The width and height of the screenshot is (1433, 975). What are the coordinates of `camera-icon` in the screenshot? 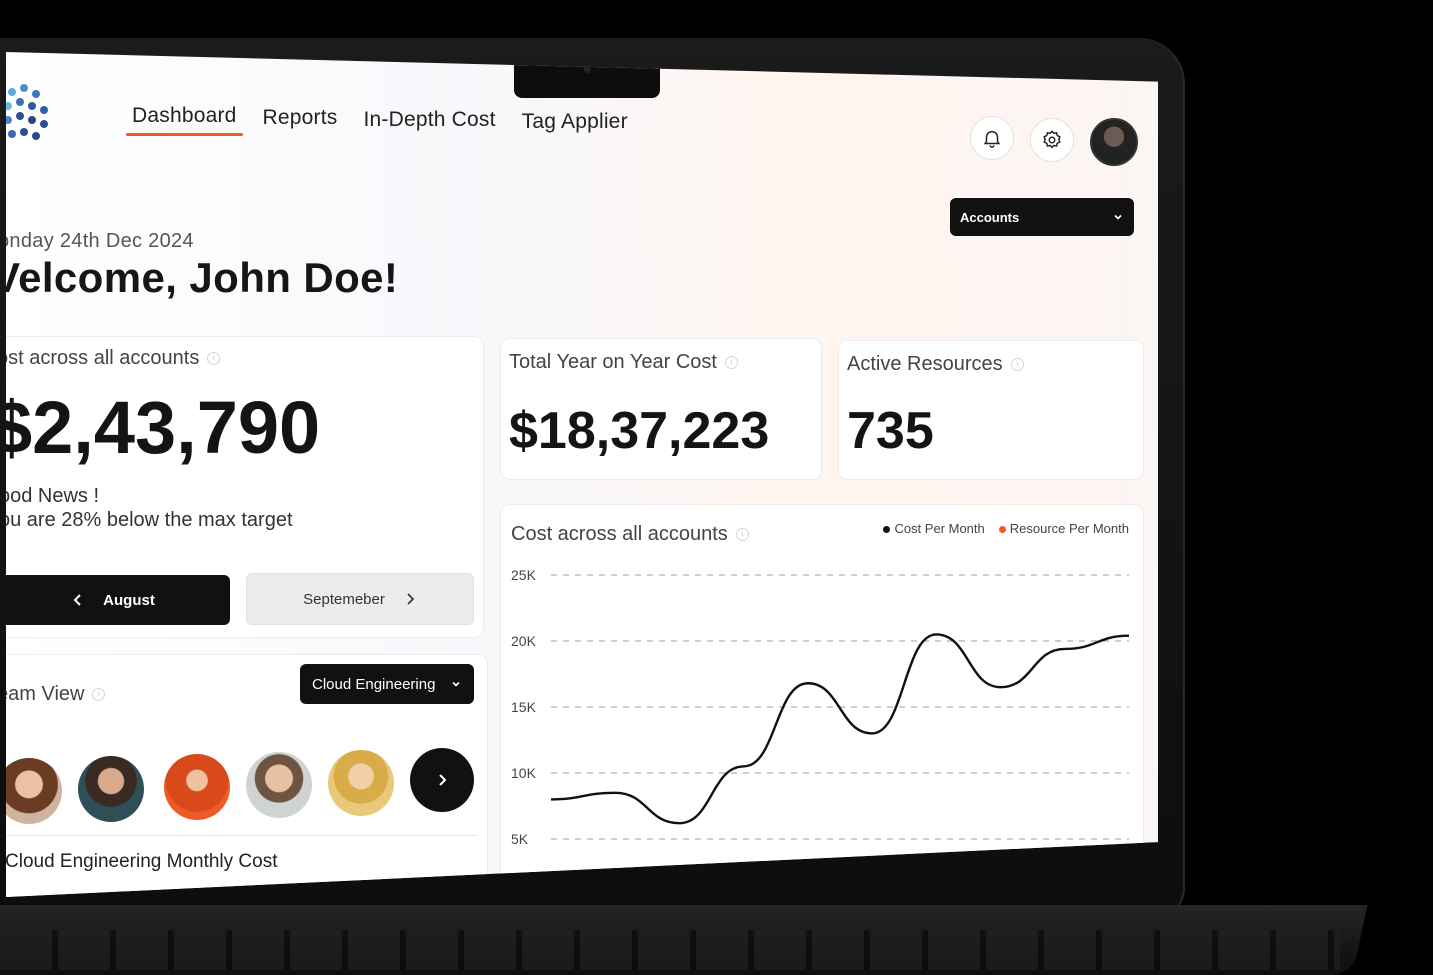 It's located at (587, 69).